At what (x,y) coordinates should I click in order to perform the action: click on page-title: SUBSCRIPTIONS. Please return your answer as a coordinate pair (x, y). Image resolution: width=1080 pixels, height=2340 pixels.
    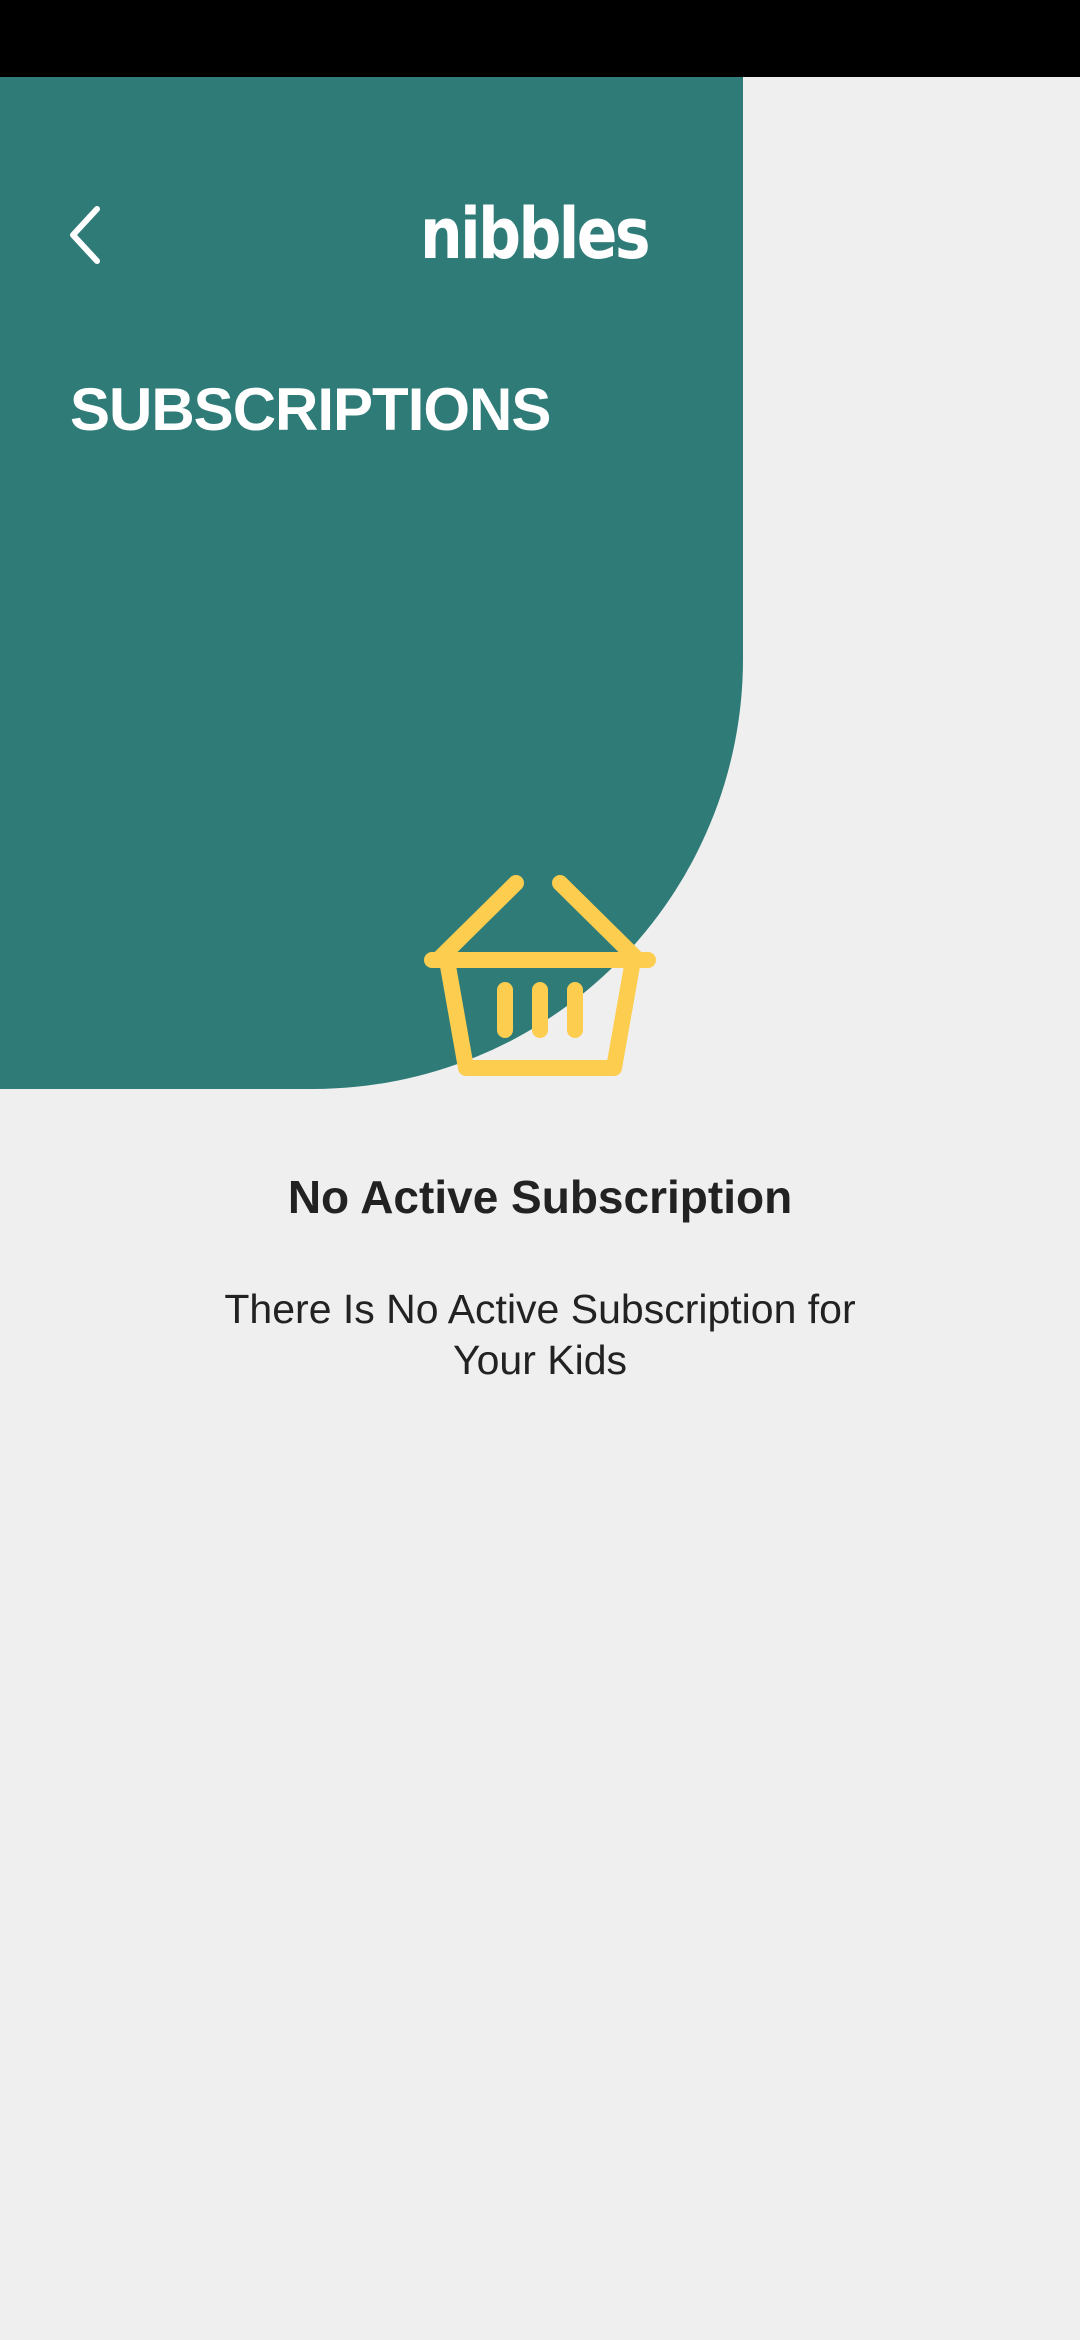
    Looking at the image, I should click on (310, 409).